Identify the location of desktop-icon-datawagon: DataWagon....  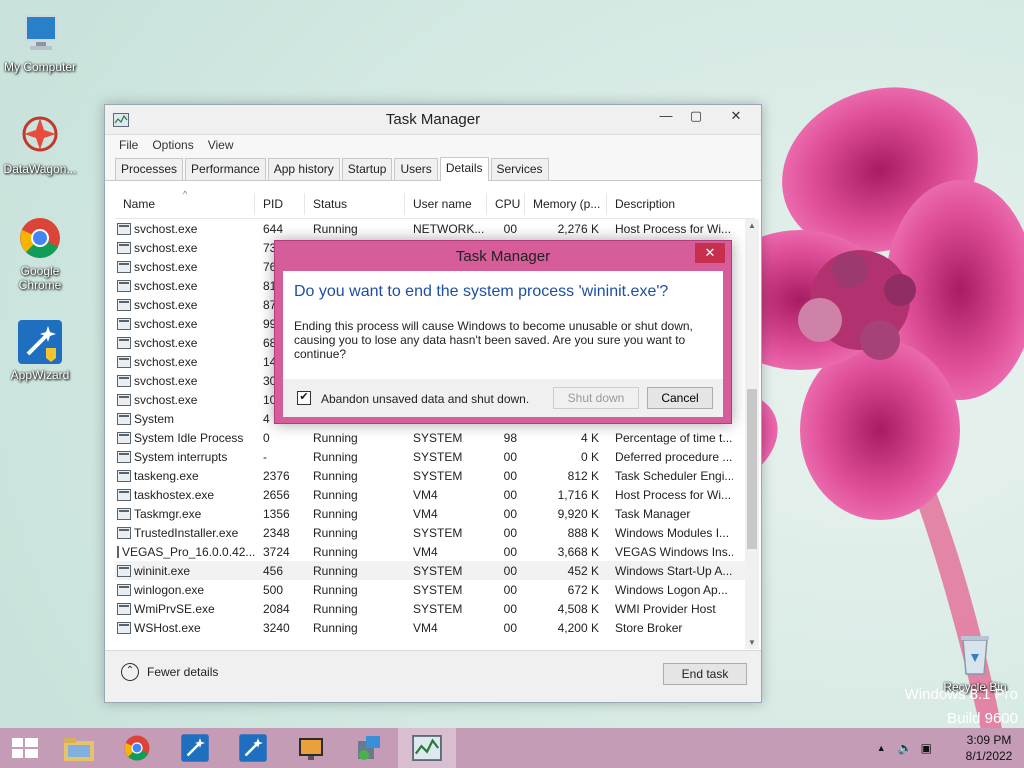
(40, 144).